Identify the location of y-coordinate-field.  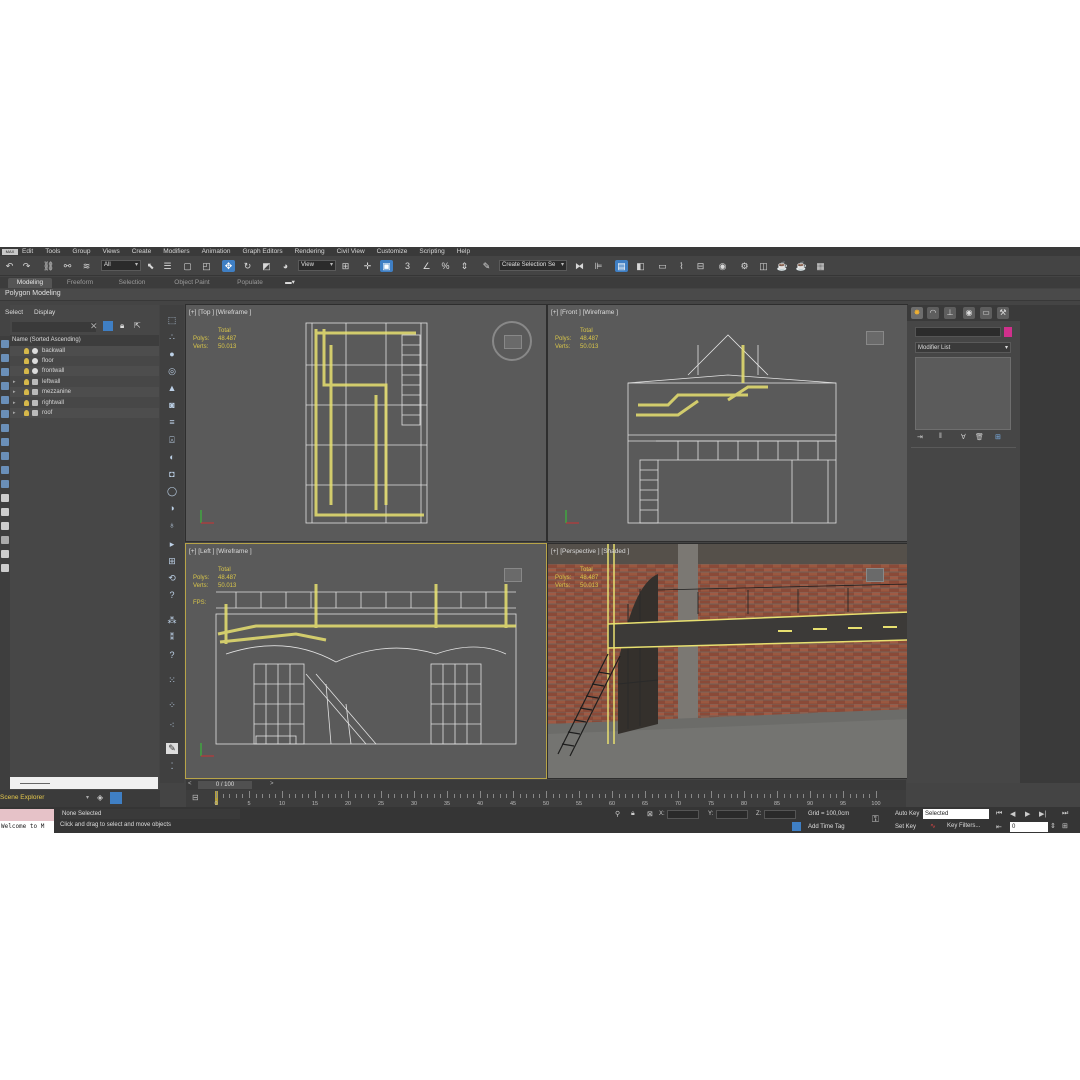
(732, 814).